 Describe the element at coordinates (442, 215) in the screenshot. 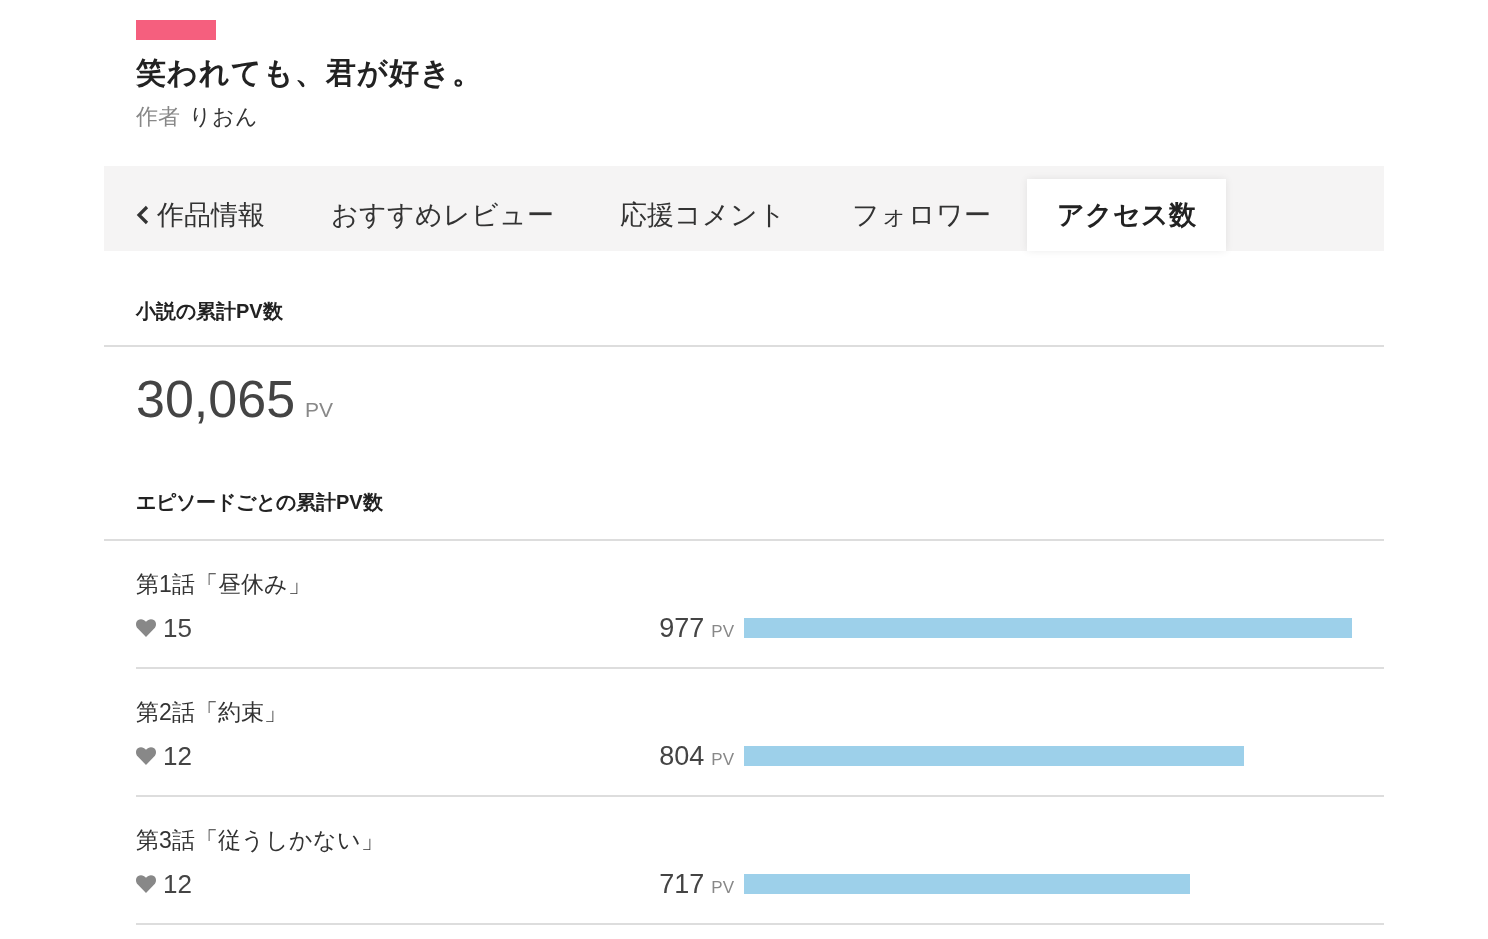

I see `nav-tab: おすすめレビュー` at that location.